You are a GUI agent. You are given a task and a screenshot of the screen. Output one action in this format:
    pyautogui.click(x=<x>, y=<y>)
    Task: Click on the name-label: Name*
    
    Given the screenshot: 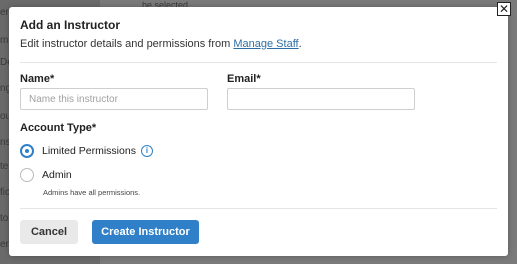 What is the action you would take?
    pyautogui.click(x=37, y=79)
    